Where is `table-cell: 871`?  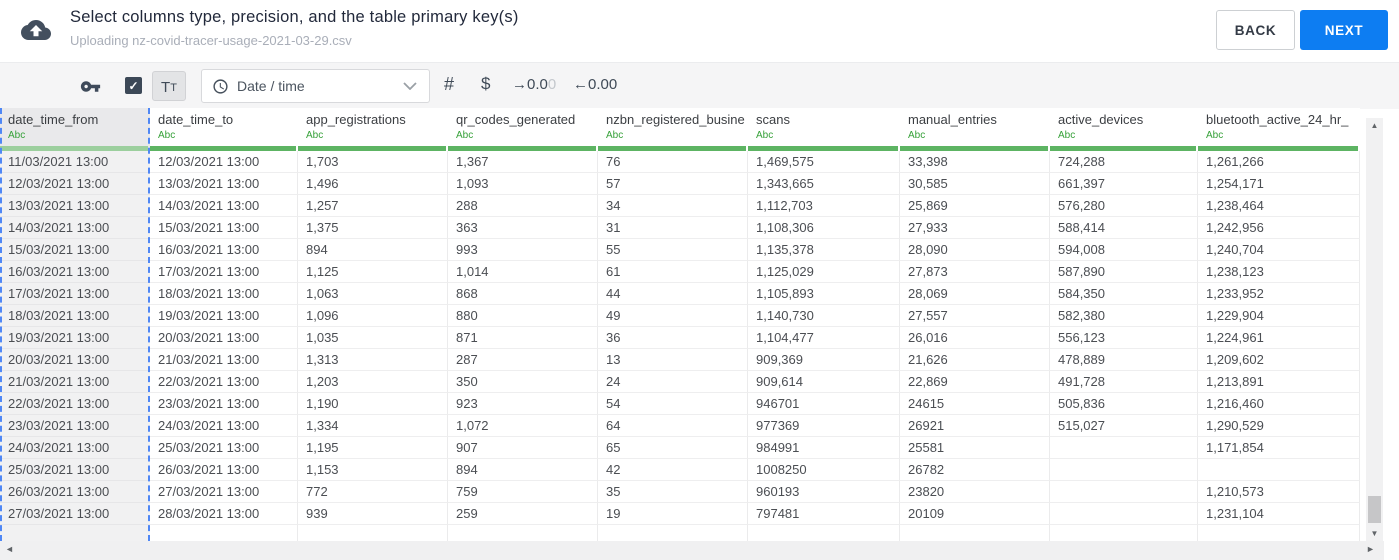 table-cell: 871 is located at coordinates (523, 338).